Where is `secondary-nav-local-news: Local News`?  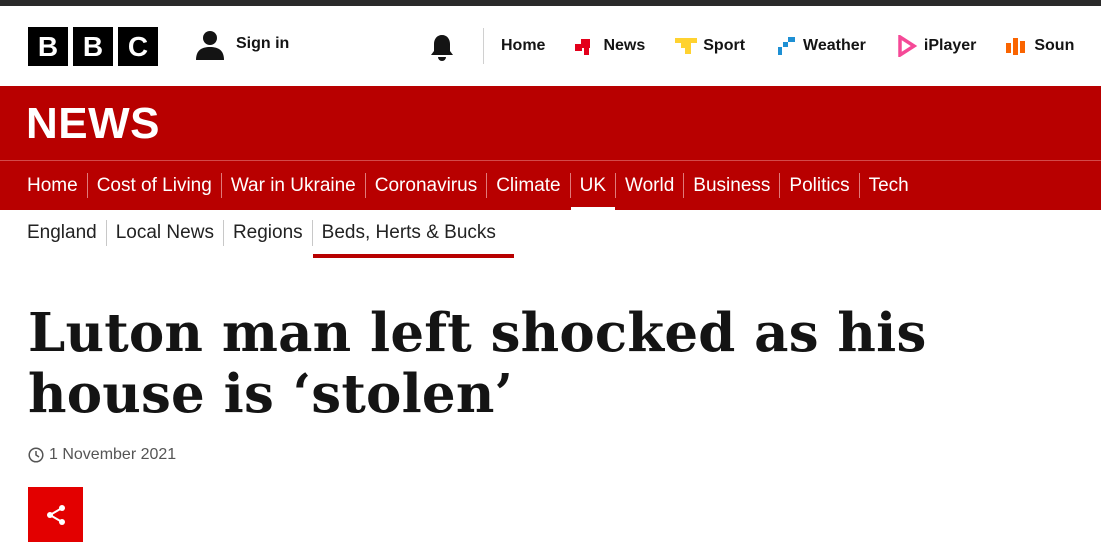
secondary-nav-local-news: Local News is located at coordinates (164, 233).